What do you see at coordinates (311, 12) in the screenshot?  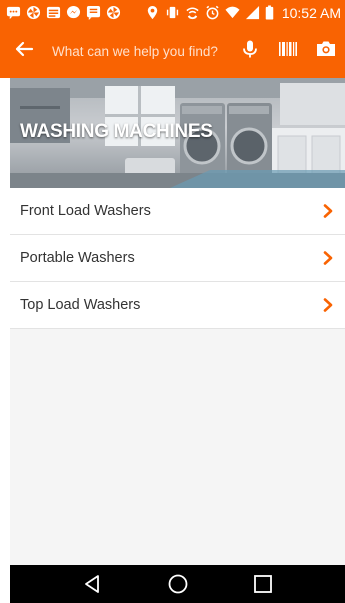 I see `status-time: 10:52 AM` at bounding box center [311, 12].